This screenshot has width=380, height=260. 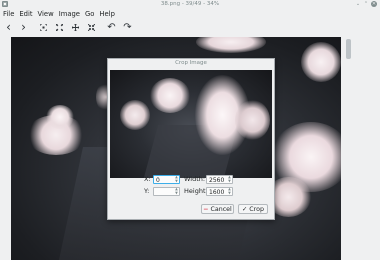 What do you see at coordinates (147, 191) in the screenshot?
I see `y-label: Y:` at bounding box center [147, 191].